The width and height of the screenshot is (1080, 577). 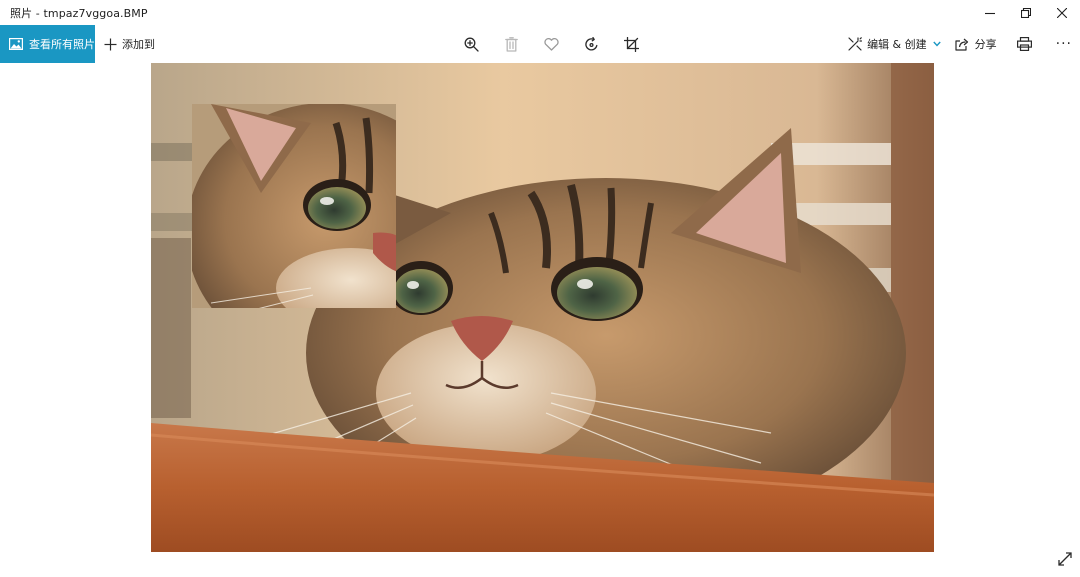 I want to click on minimize-icon, so click(x=990, y=13).